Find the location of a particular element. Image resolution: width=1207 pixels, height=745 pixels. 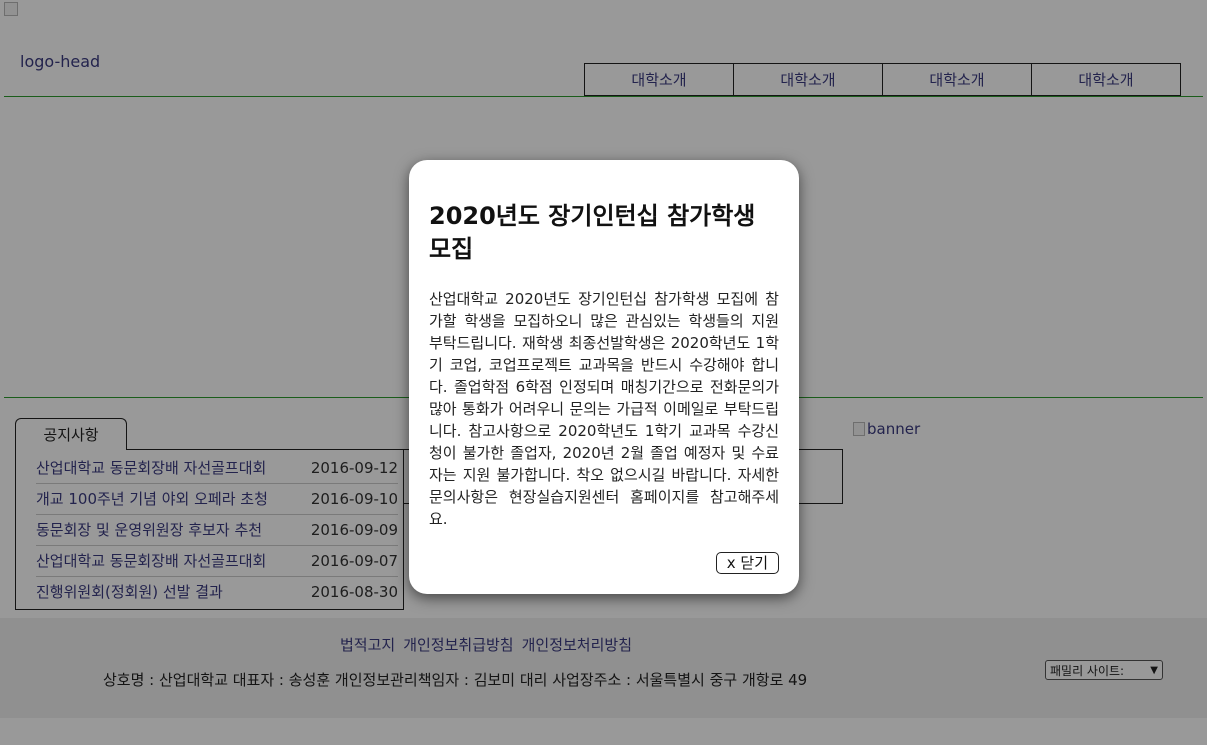

modal-title: 2020년도 장기인턴십 참가학생 모집 is located at coordinates (592, 232).